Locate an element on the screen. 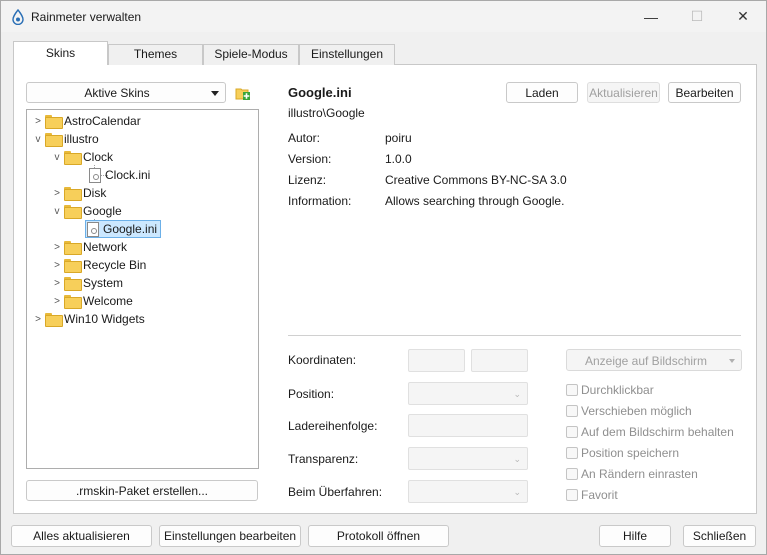  tree-item-google-ini: Google.ini is located at coordinates (123, 229).